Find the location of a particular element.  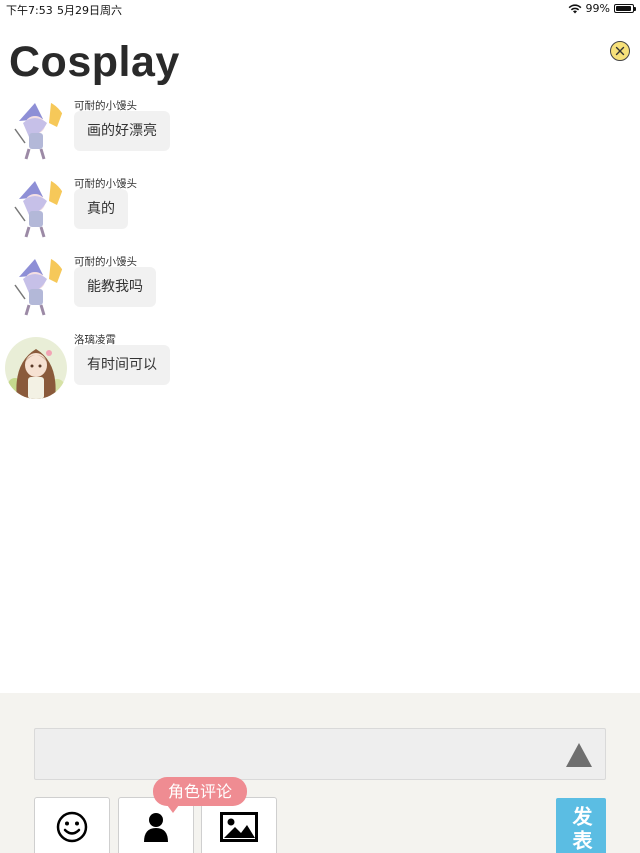

character-comment-tooltip: 角色评论 is located at coordinates (200, 795).